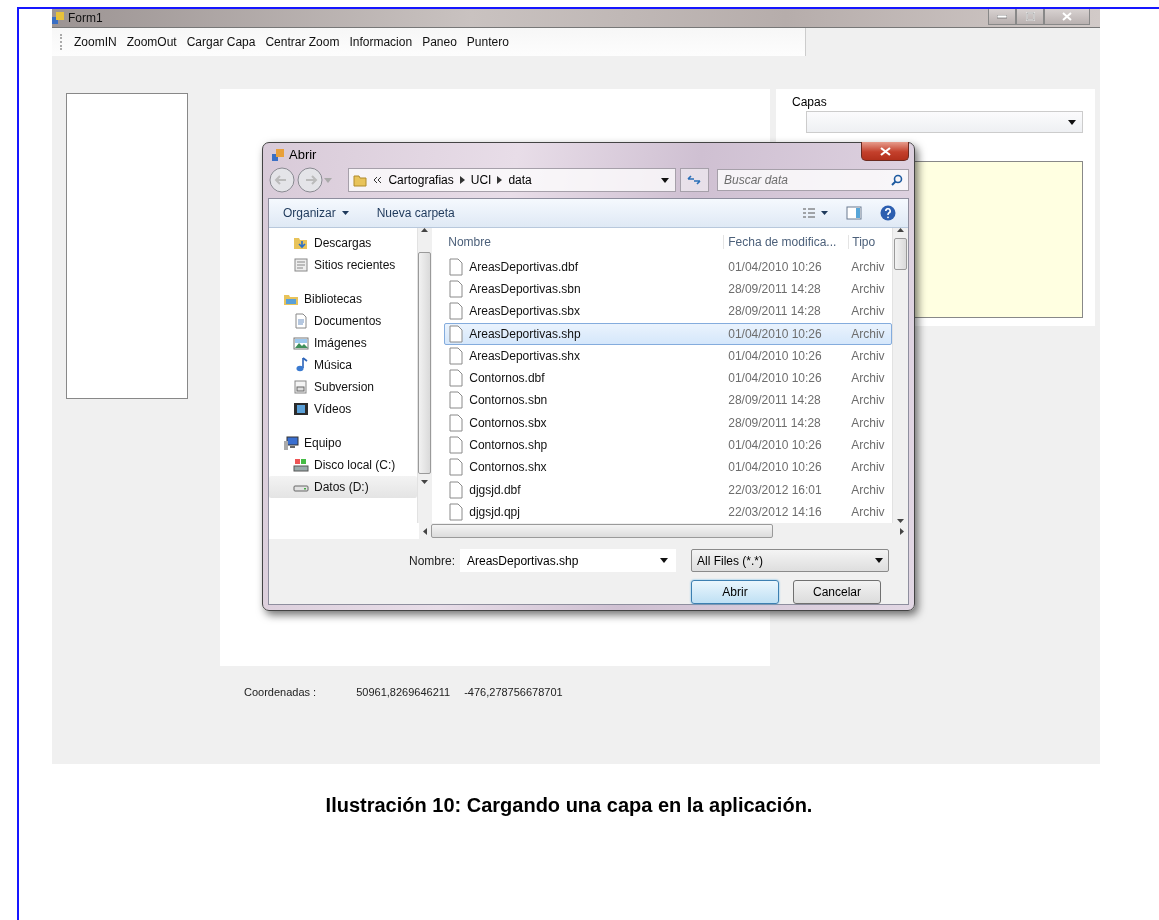 This screenshot has width=1159, height=920. Describe the element at coordinates (481, 180) in the screenshot. I see `breadcrumb-item: UCI` at that location.